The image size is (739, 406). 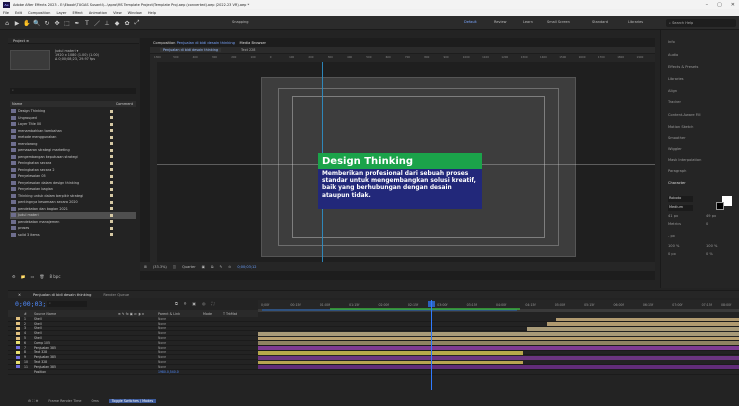 I want to click on project-item: solid 3 items, so click(x=73, y=235).